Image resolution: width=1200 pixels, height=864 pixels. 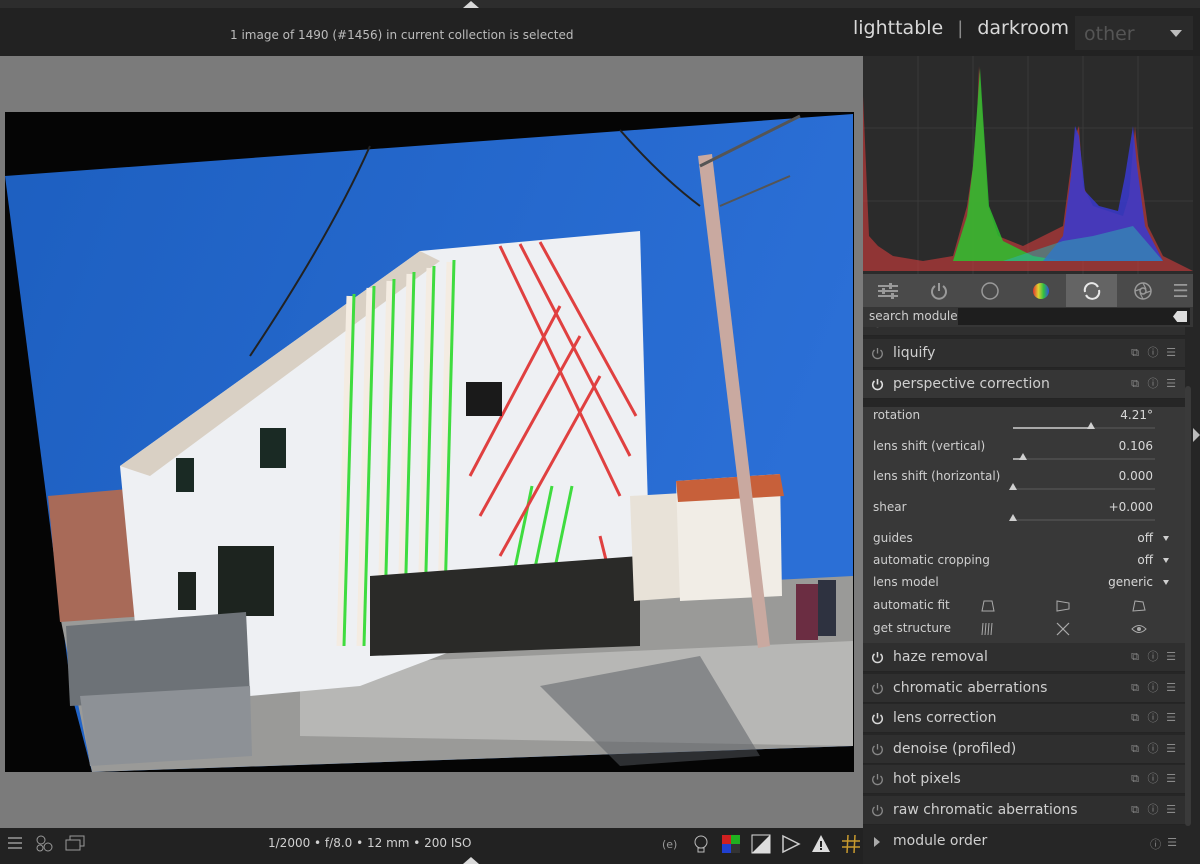 I want to click on module-perspective-correction: perspective correction ⧉ ⓘ ☰, so click(x=1024, y=384).